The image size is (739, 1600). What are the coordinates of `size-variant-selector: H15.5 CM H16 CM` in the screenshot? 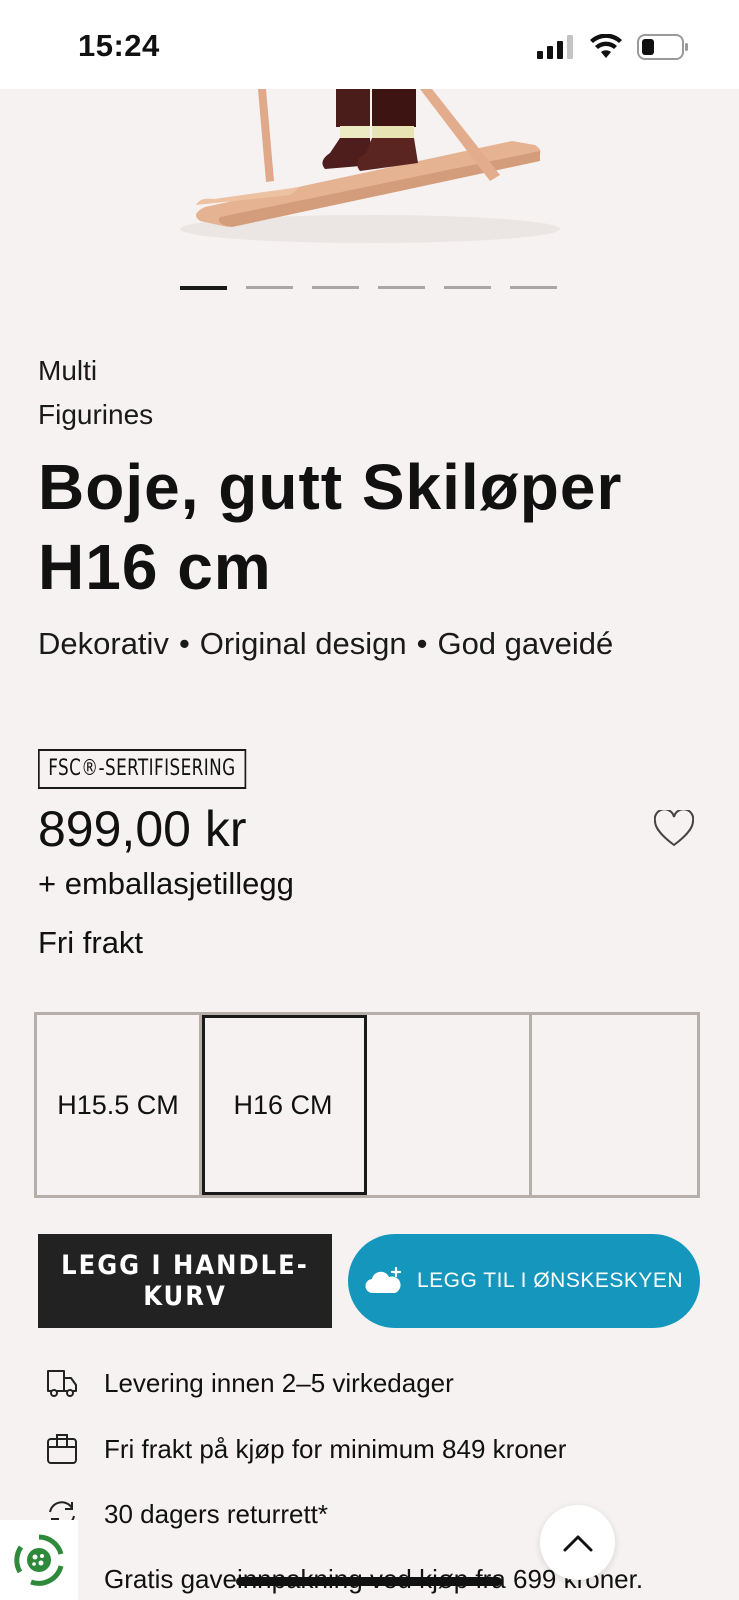 It's located at (367, 1105).